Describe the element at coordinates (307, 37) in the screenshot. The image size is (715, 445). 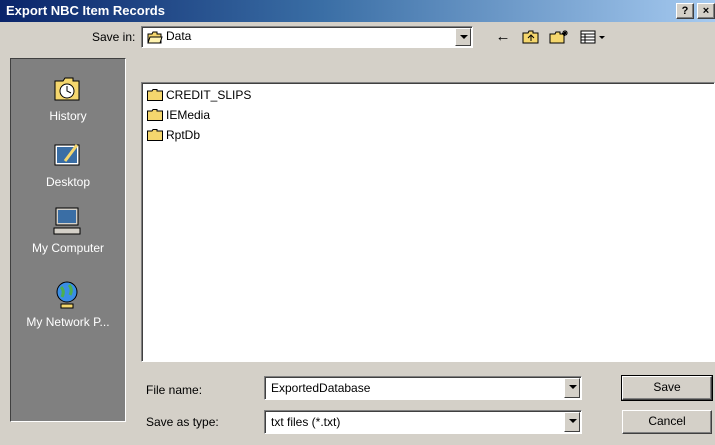
I see `save-in-combo: Data` at that location.